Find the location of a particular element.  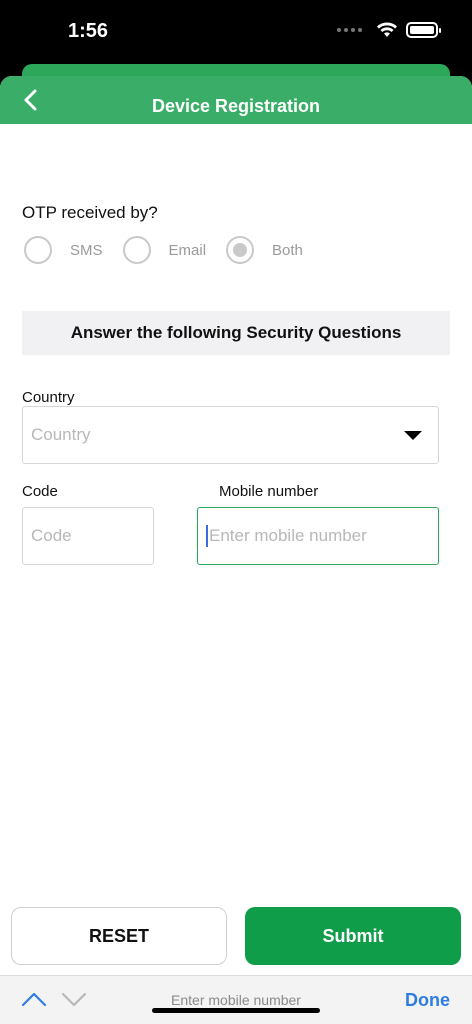

mobile-number-label: Mobile number is located at coordinates (269, 491).